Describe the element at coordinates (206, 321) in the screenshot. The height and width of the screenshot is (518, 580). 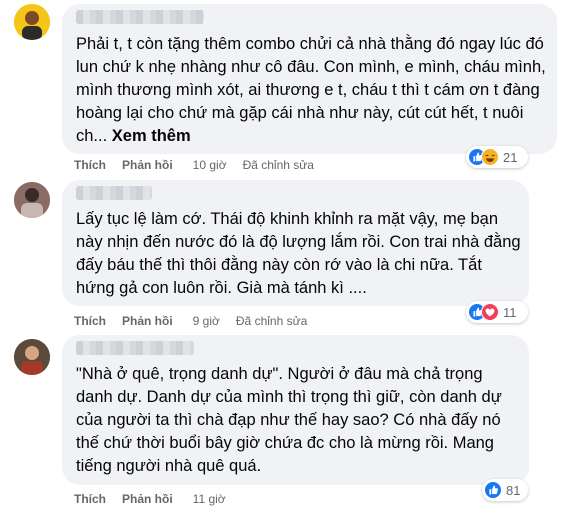
I see `timestamp: 9 giờ` at that location.